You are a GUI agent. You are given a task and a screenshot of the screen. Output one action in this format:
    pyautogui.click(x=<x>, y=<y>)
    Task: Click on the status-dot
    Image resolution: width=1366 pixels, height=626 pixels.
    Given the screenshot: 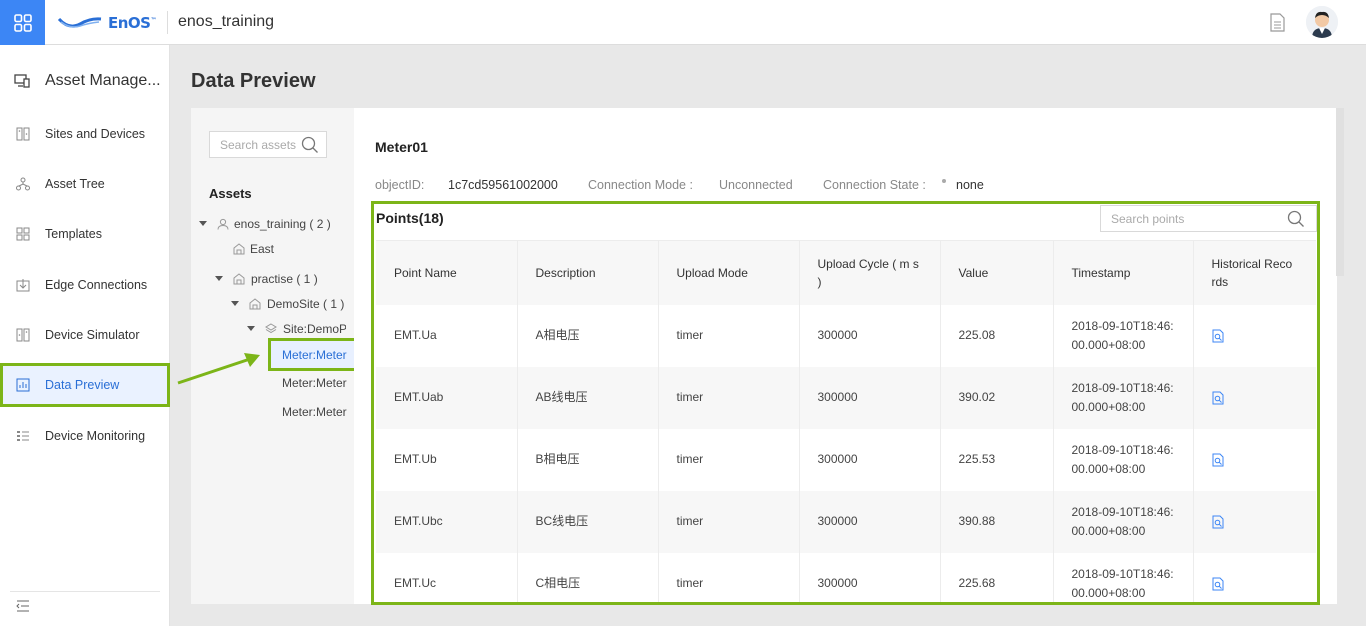 What is the action you would take?
    pyautogui.click(x=944, y=181)
    